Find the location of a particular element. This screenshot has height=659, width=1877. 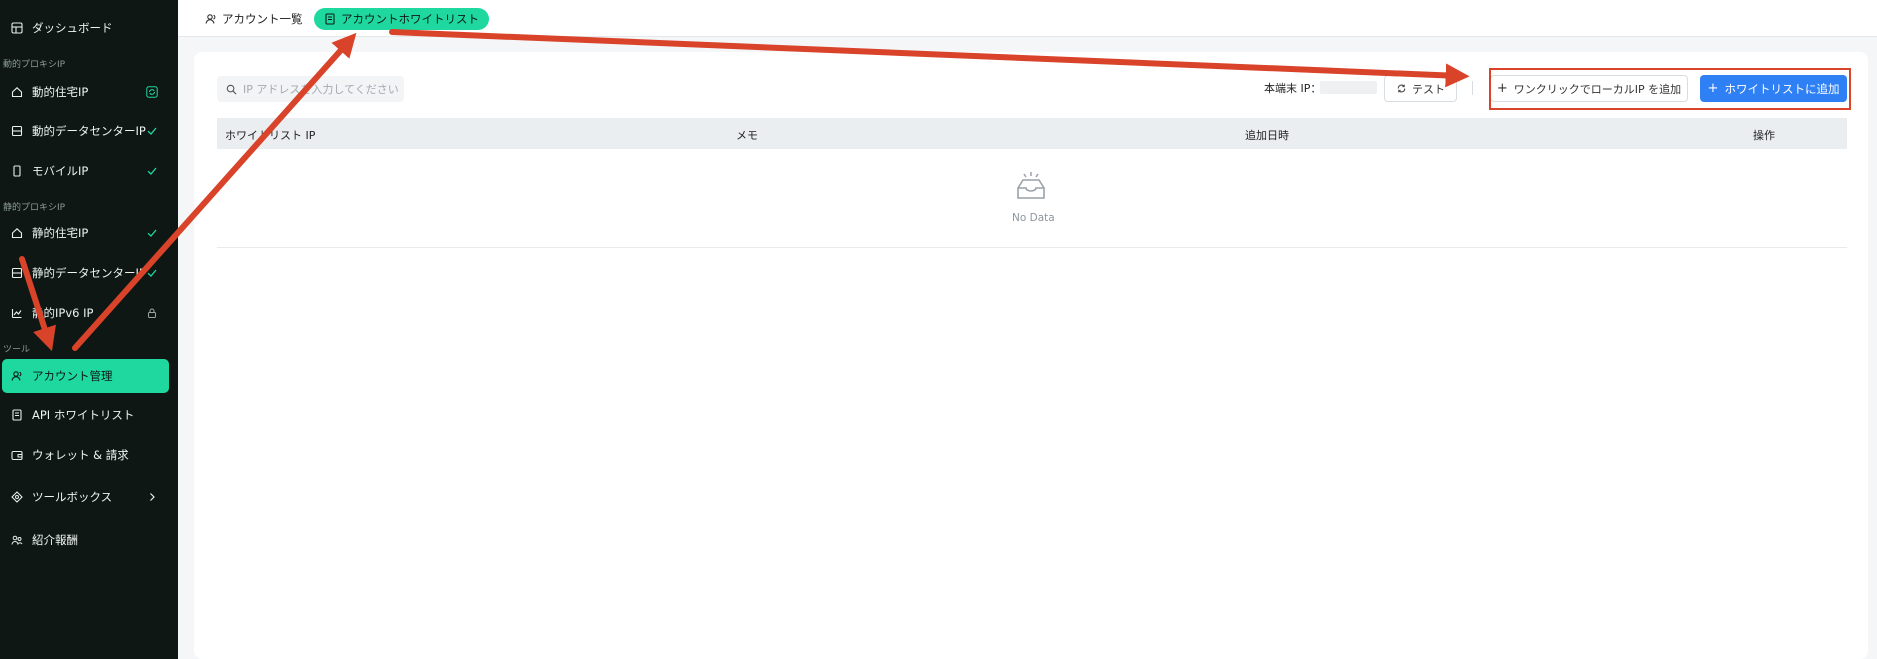

table-header: ホワイトリスト IP メモ 追加日時 操作 is located at coordinates (1032, 133).